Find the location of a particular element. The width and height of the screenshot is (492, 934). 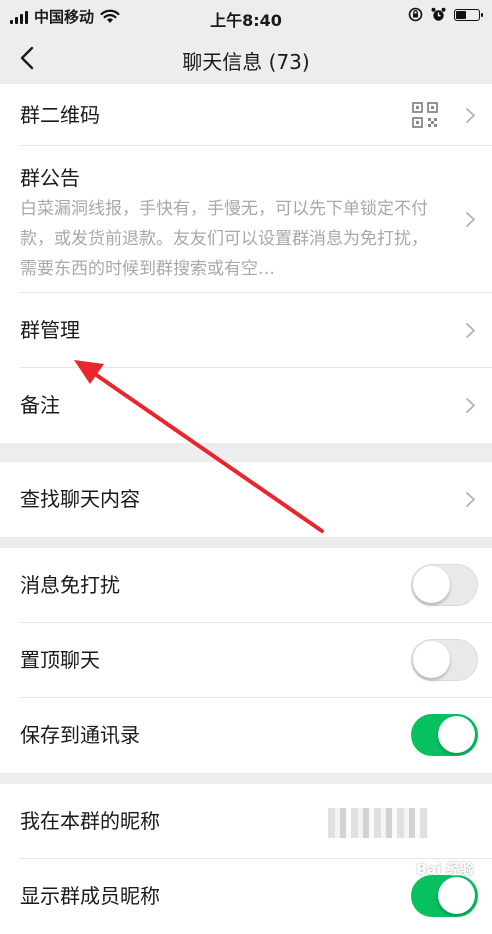

watermark-logo: Bai 经验 is located at coordinates (445, 870).